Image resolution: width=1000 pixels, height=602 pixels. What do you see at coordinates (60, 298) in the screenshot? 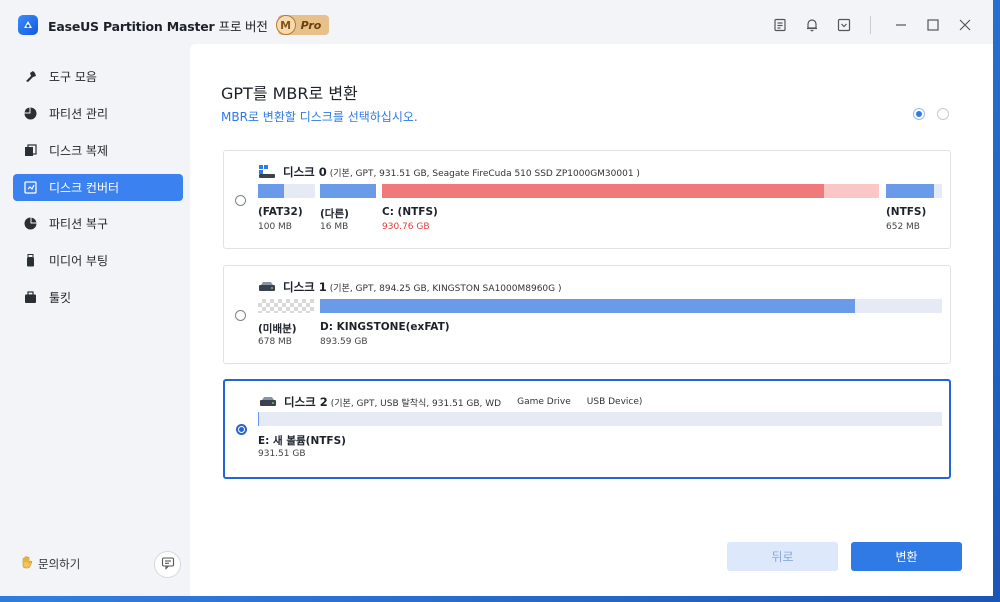
I see `sidebar-item-label: 툴킷` at bounding box center [60, 298].